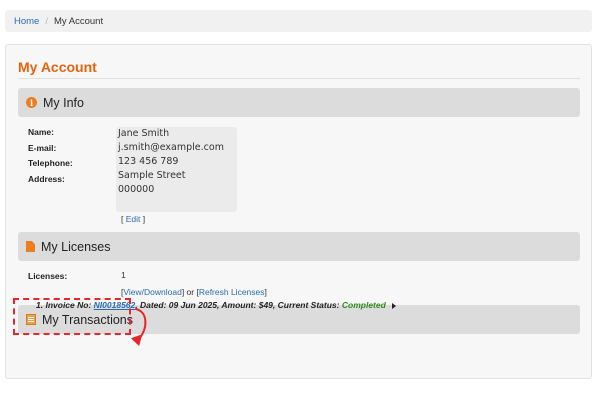 The image size is (602, 394). Describe the element at coordinates (148, 161) in the screenshot. I see `telephone-value: 123 456 789` at that location.